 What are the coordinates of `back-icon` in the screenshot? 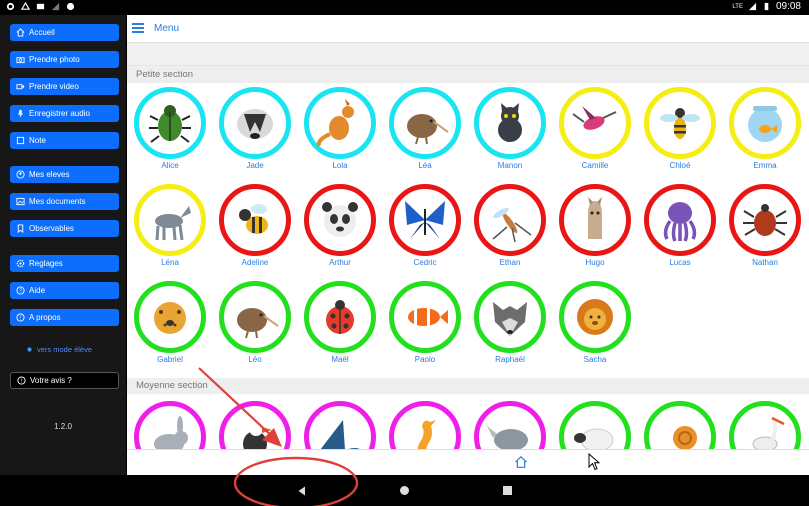 It's located at (302, 491).